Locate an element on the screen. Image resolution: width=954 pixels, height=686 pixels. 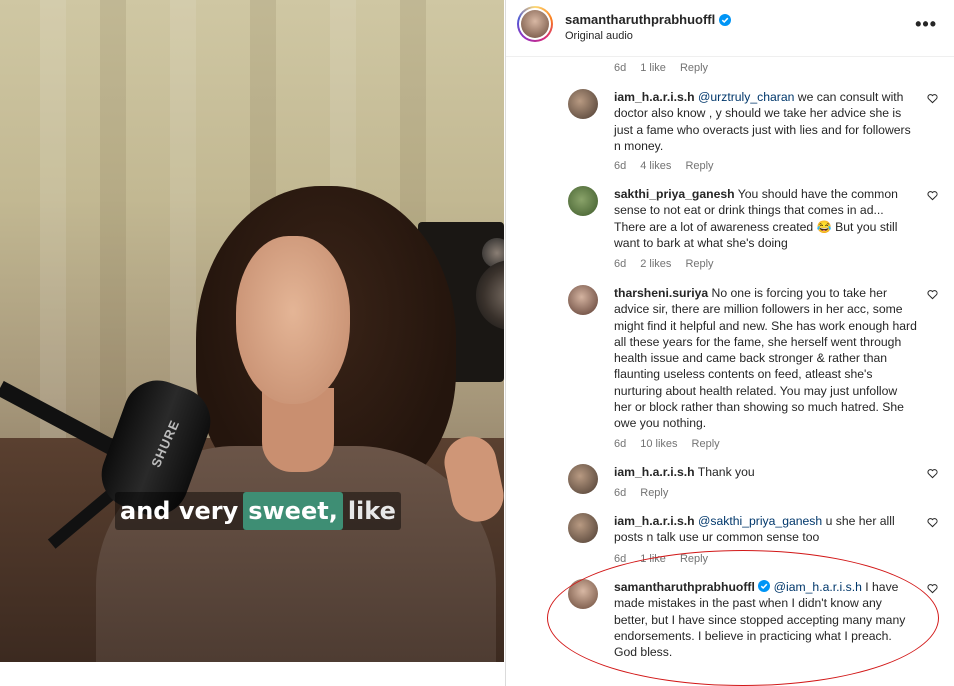
header-username-row: samantharuthprabhuoffl is located at coordinates (648, 19).